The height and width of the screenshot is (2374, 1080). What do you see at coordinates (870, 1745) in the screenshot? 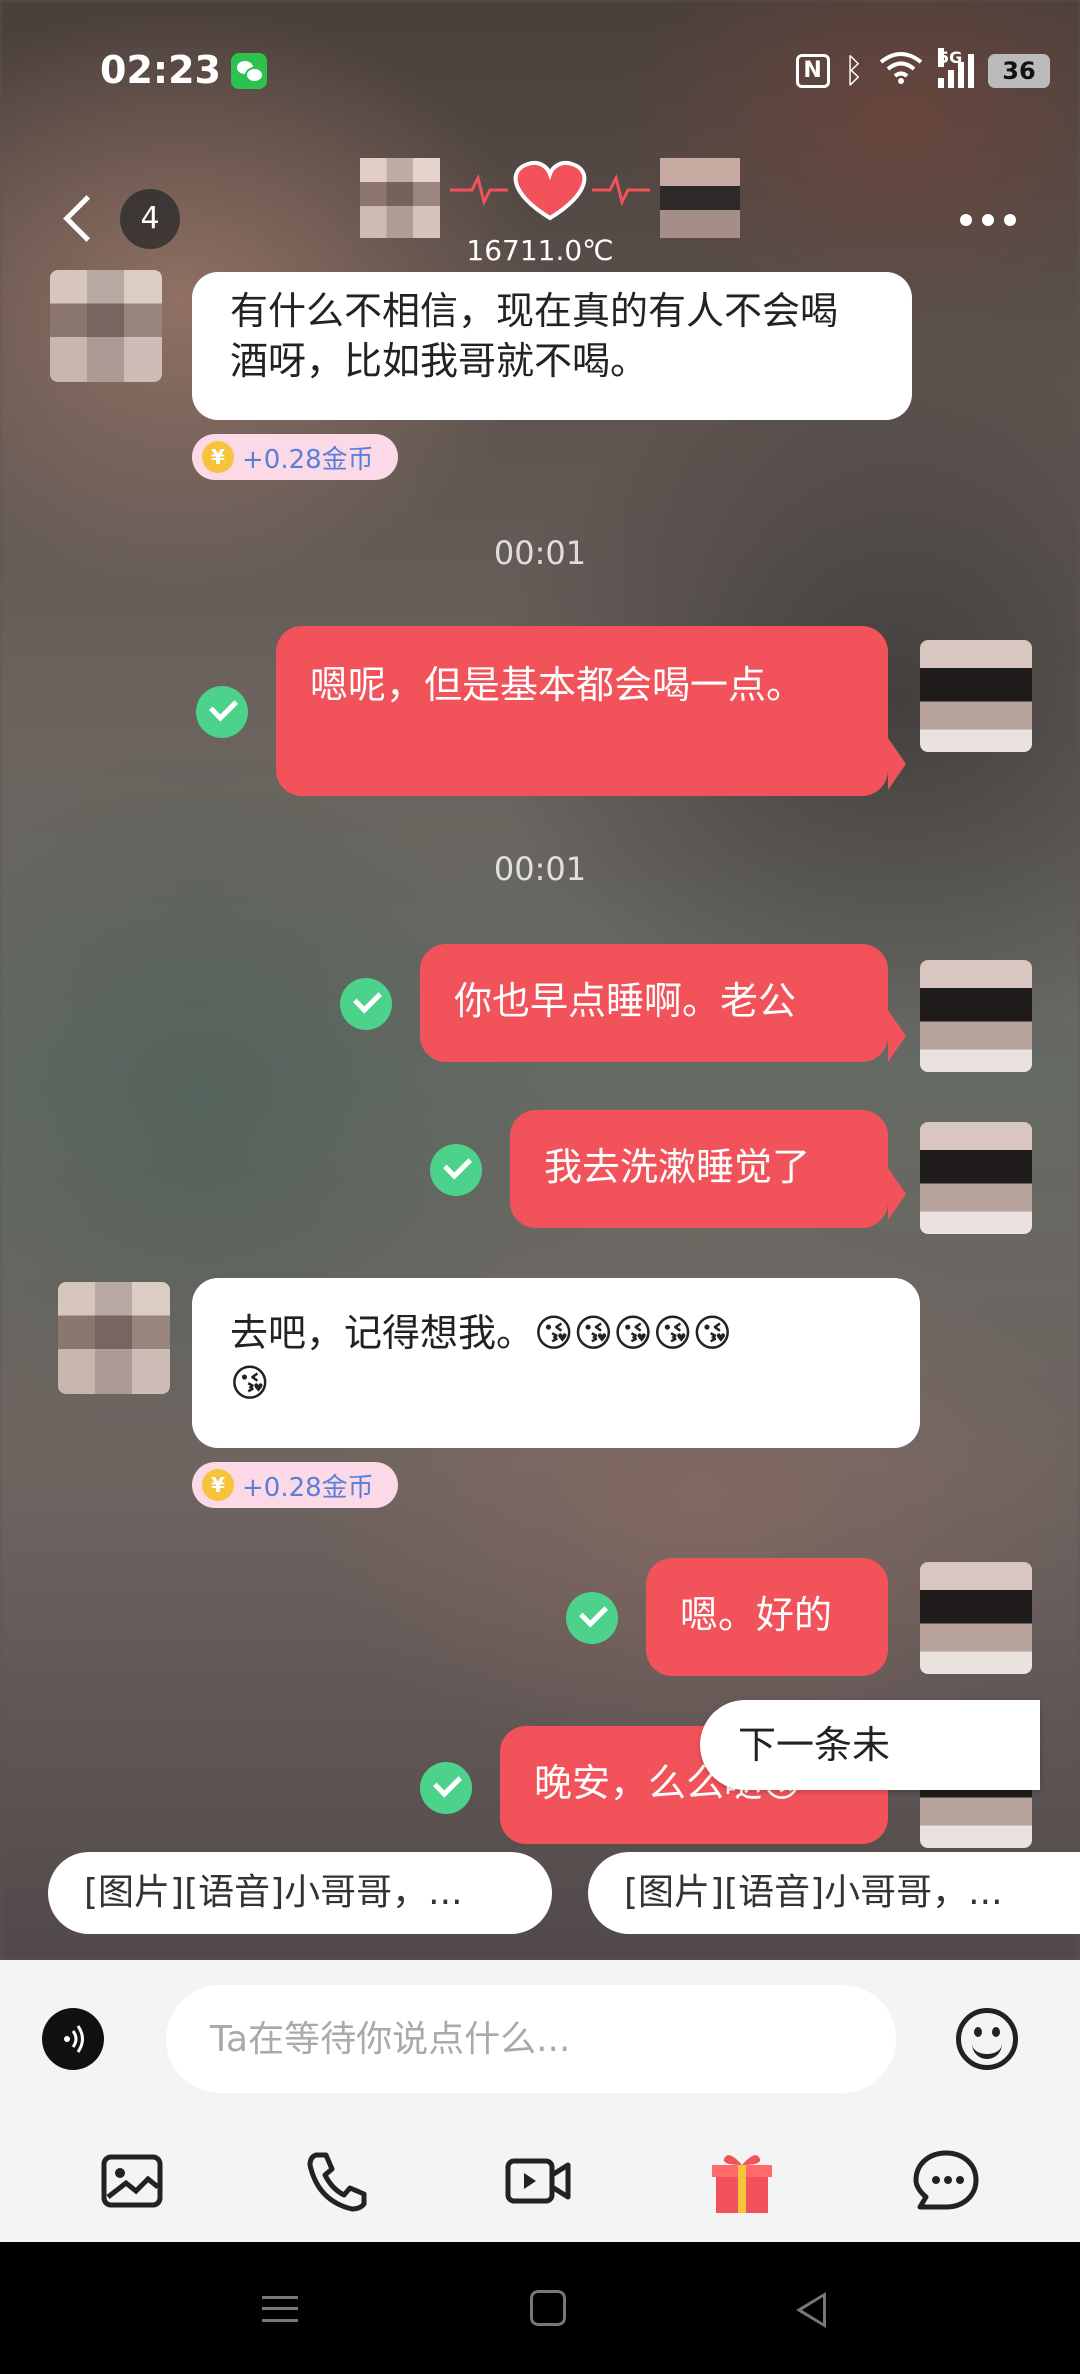
I see `next-unread-button: 下一条未` at bounding box center [870, 1745].